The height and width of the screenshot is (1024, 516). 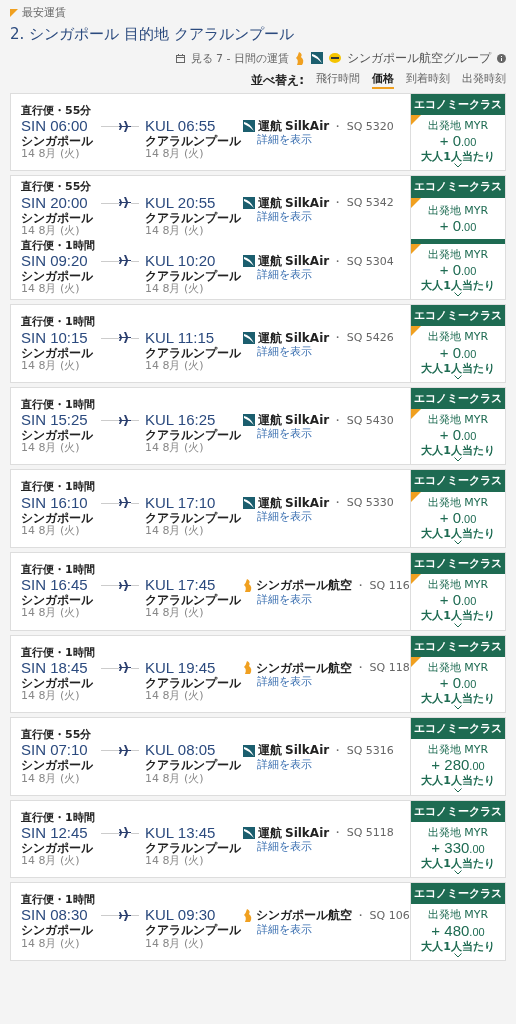 What do you see at coordinates (383, 80) in the screenshot?
I see `sort-option: 価格` at bounding box center [383, 80].